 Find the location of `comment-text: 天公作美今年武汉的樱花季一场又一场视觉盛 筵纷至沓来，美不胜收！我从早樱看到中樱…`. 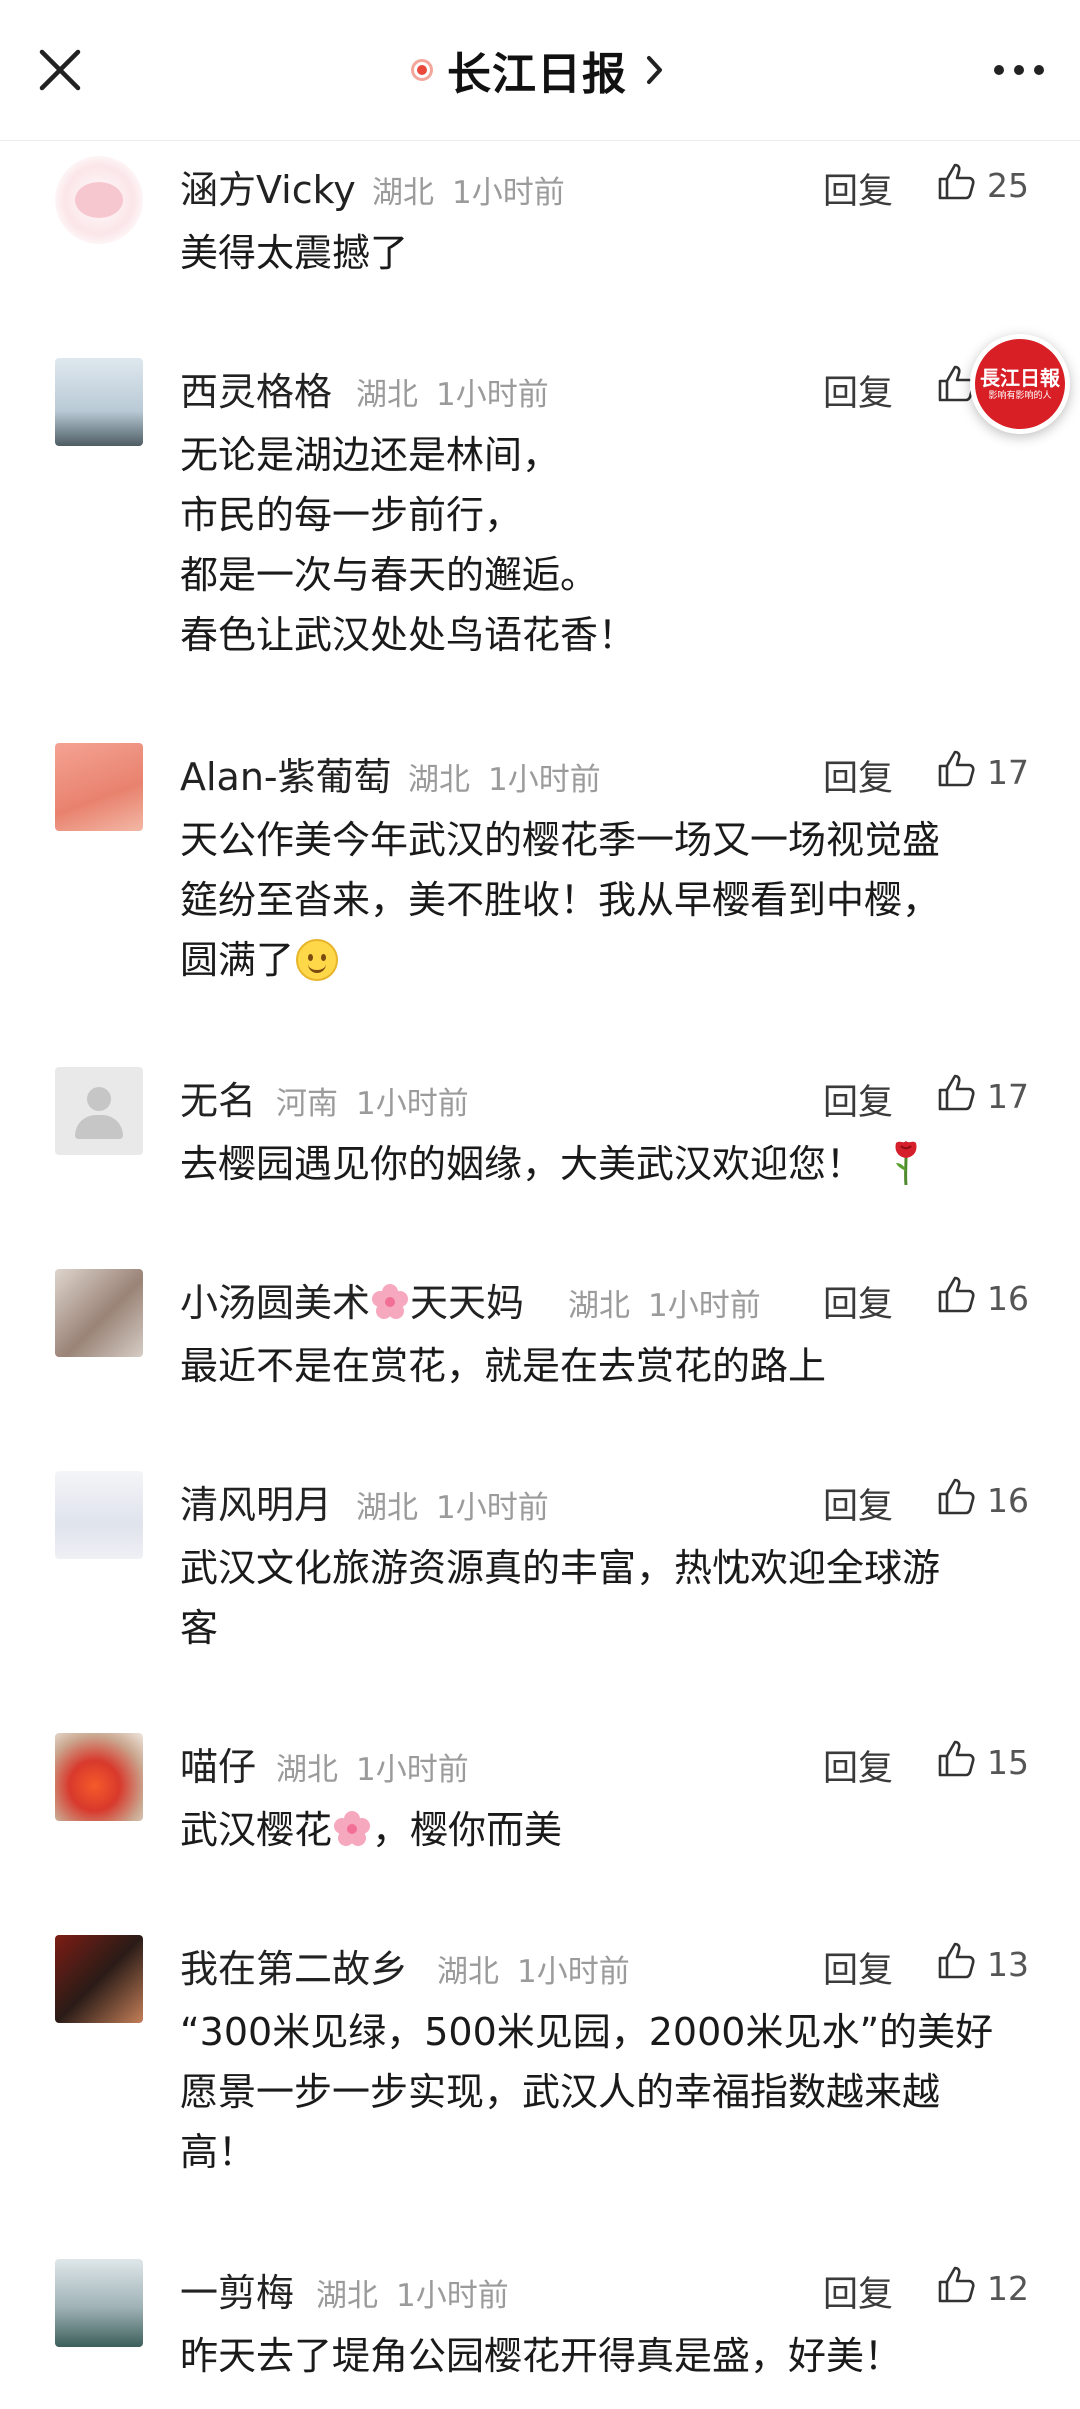

comment-text: 天公作美今年武汉的樱花季一场又一场视觉盛 筵纷至沓来，美不胜收！我从早樱看到中樱… is located at coordinates (560, 900).